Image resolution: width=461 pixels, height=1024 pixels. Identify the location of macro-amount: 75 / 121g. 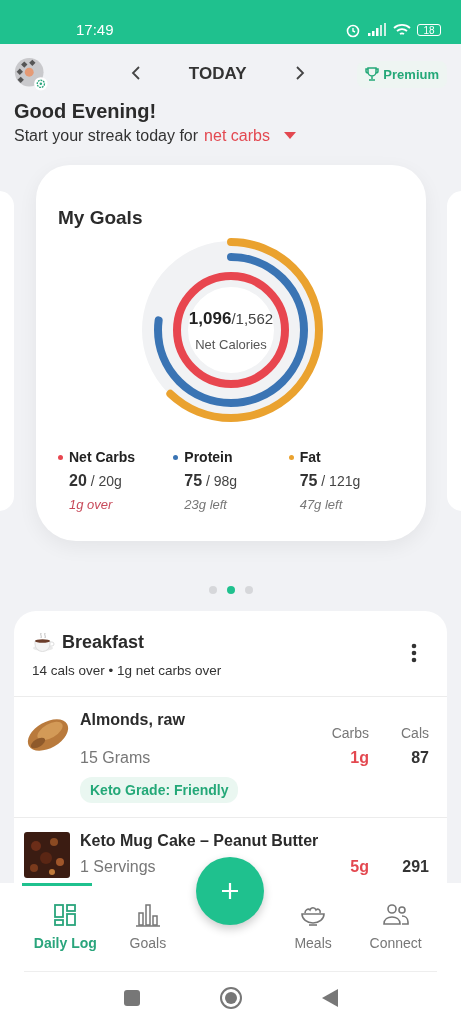
(330, 481).